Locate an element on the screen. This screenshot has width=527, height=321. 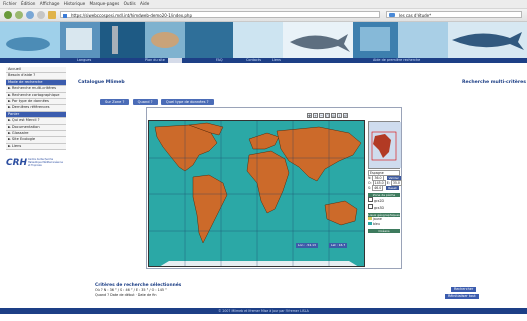
sidebar-item-liens: ► Liens is located at coordinates (36, 147).